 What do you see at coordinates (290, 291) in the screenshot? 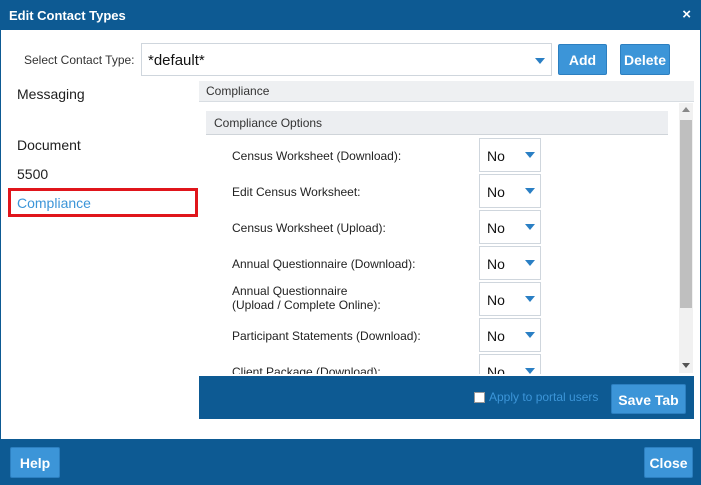
I see `option-label-line: Annual Questionnaire` at bounding box center [290, 291].